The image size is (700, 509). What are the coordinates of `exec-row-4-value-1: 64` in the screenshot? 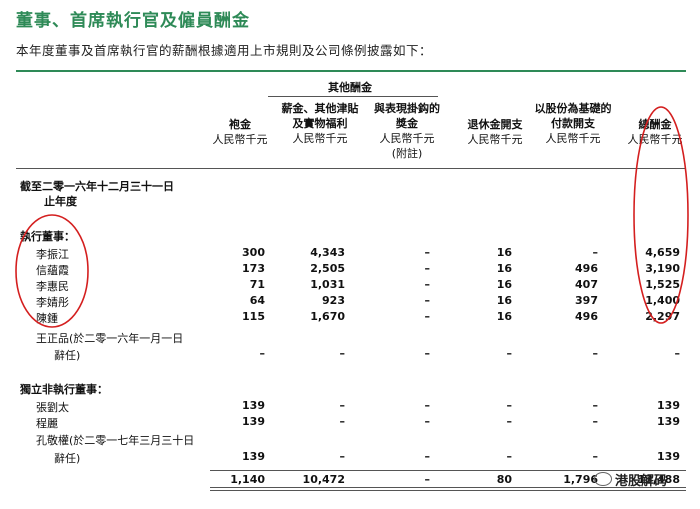 It's located at (257, 300).